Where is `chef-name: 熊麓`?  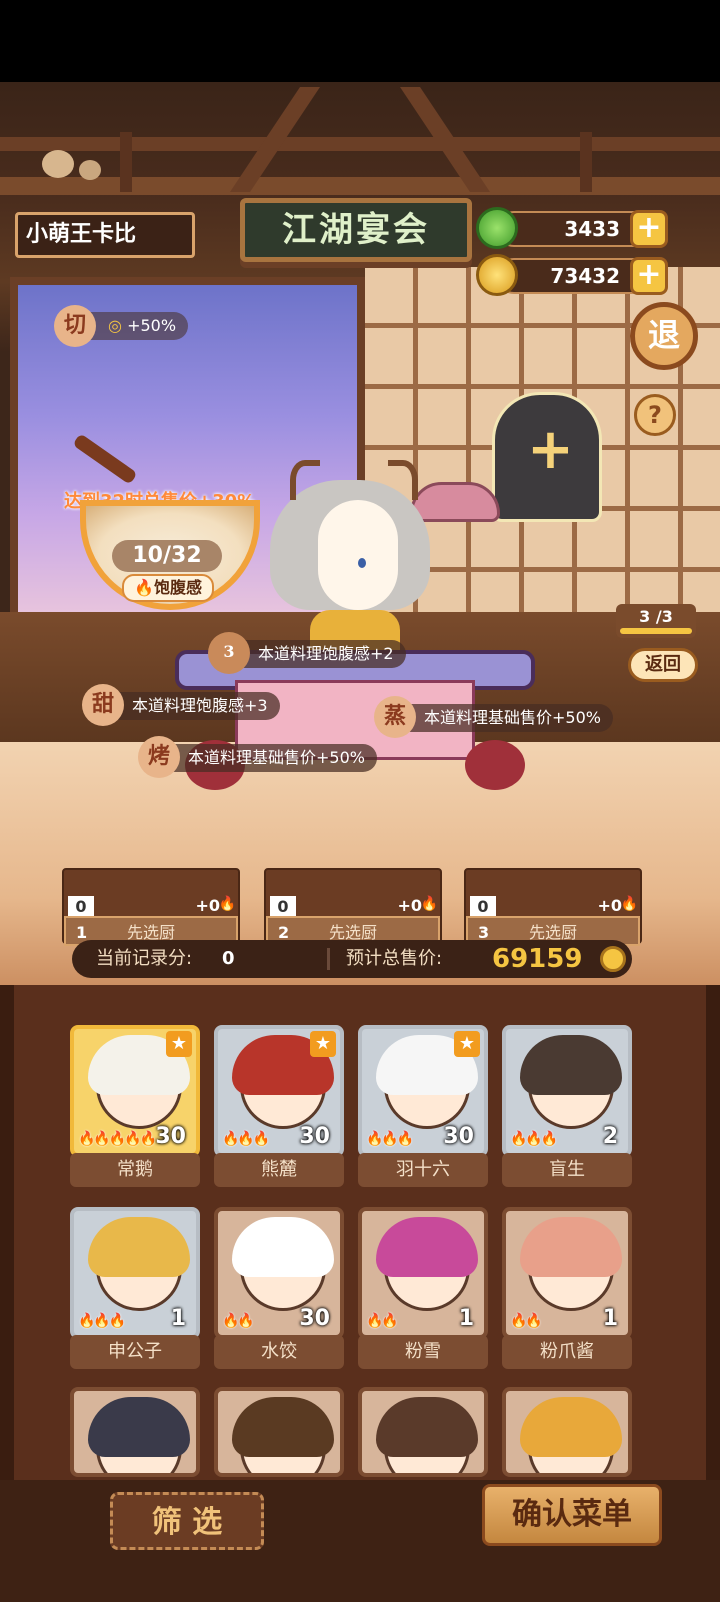
chef-name: 熊麓 is located at coordinates (279, 1170).